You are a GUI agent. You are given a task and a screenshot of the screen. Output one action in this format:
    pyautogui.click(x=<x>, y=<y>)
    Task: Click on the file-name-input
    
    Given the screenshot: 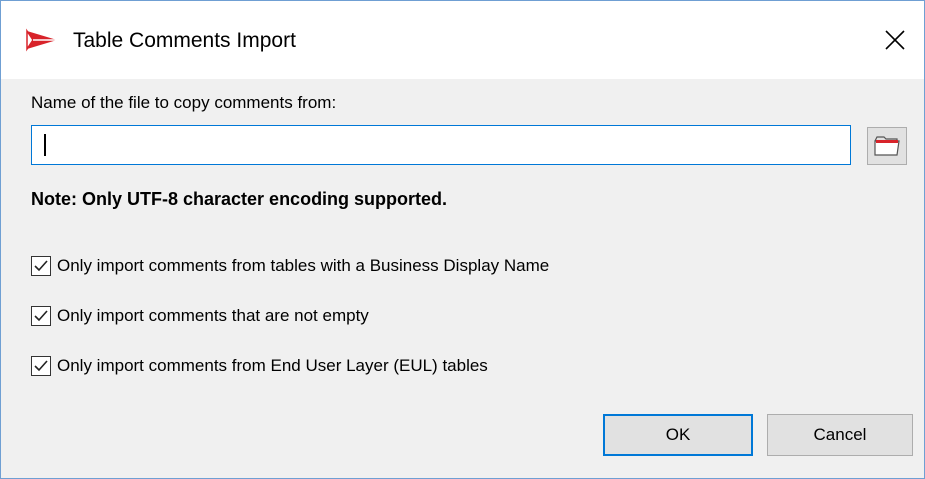 What is the action you would take?
    pyautogui.click(x=441, y=145)
    